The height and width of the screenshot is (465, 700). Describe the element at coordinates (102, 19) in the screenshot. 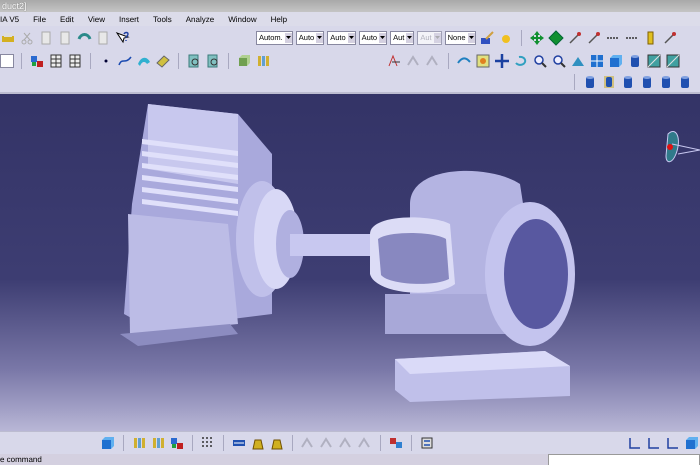

I see `menu-item: View` at that location.